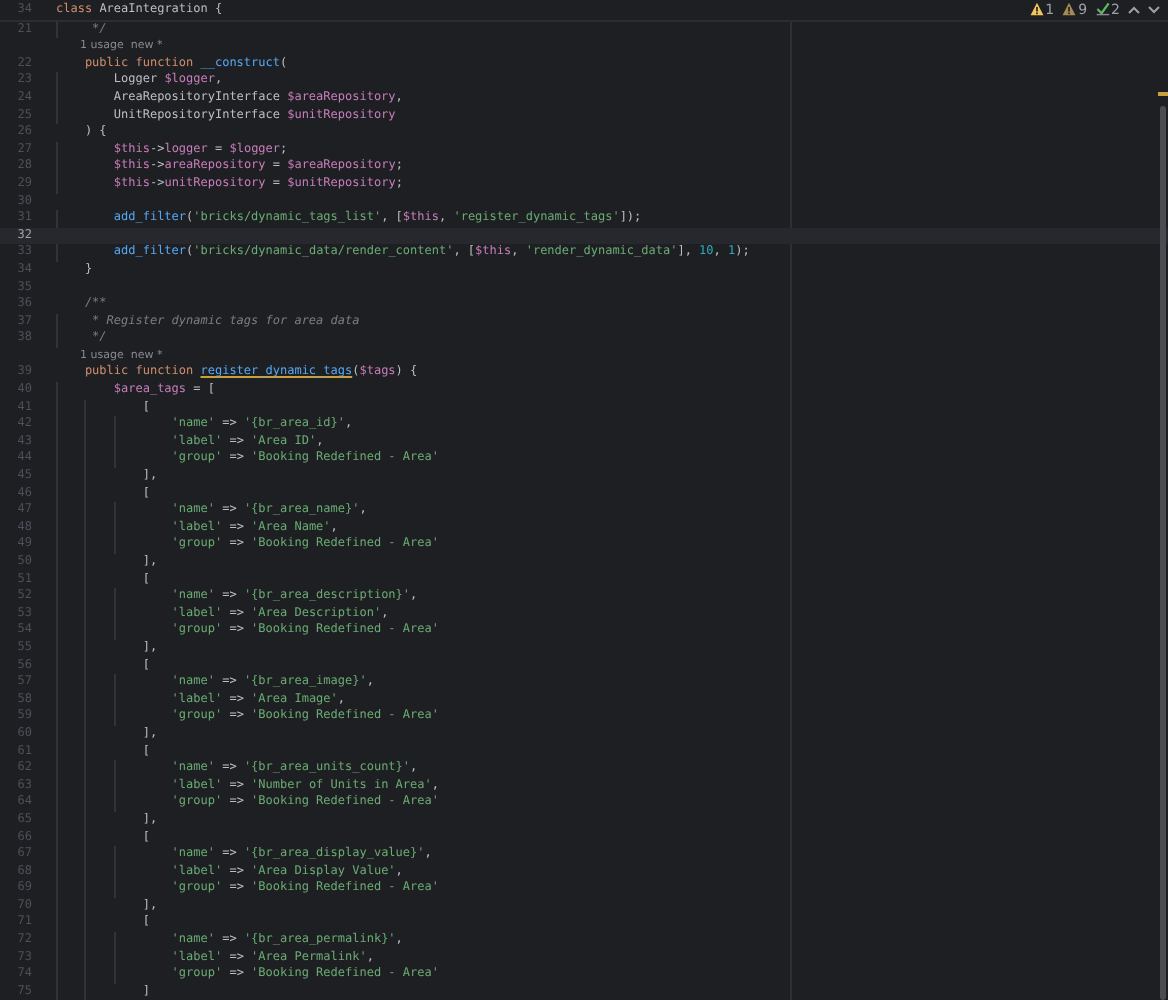  I want to click on scrollbar-thumb, so click(1163, 553).